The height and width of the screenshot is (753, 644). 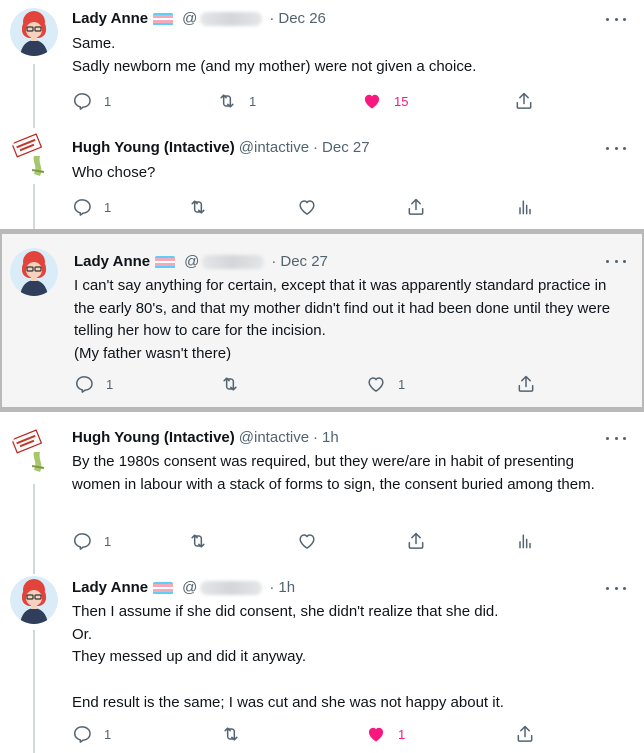 What do you see at coordinates (401, 101) in the screenshot?
I see `like-count: 15` at bounding box center [401, 101].